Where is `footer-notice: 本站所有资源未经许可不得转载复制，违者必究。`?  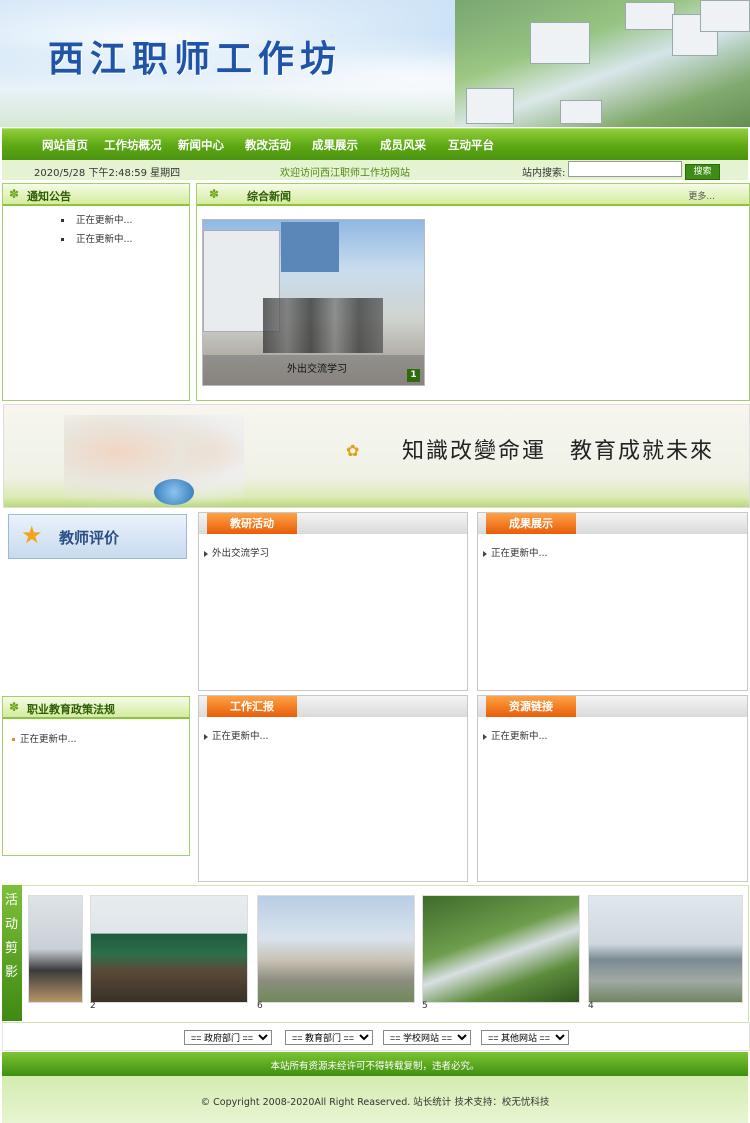
footer-notice: 本站所有资源未经许可不得转载复制，违者必究。 is located at coordinates (375, 1066).